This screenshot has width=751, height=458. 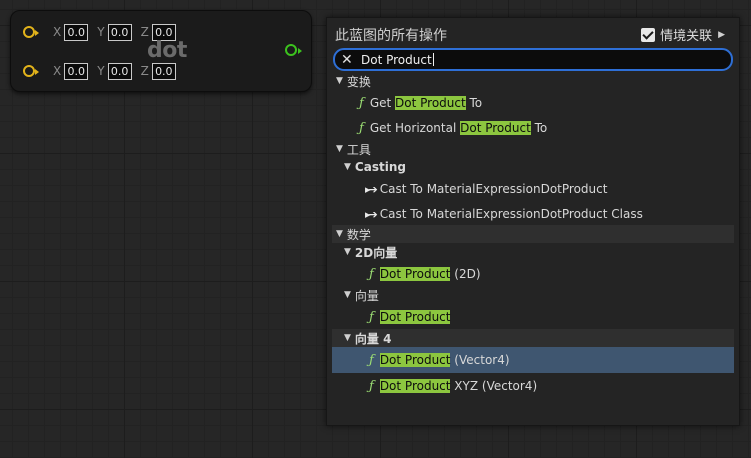 I want to click on context-sensitive-toggle: 情境关联 ▶, so click(x=683, y=34).